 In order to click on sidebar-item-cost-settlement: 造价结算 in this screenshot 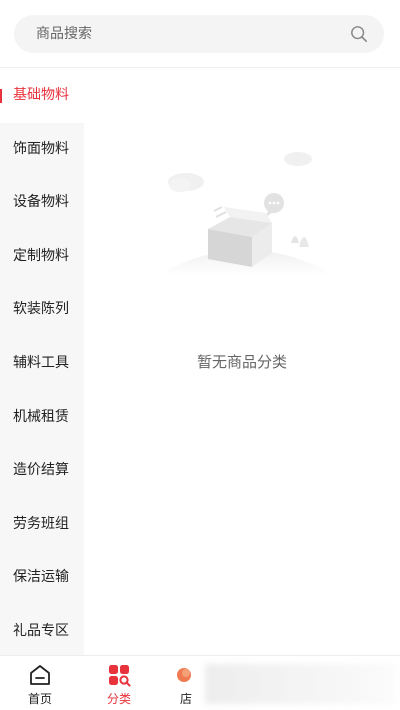, I will do `click(42, 471)`.